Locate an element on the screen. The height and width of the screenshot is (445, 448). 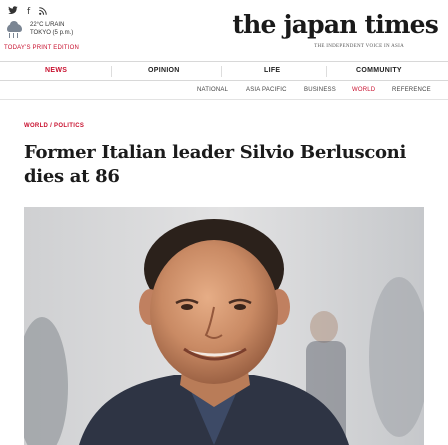
rain-cloud-icon is located at coordinates (14, 31).